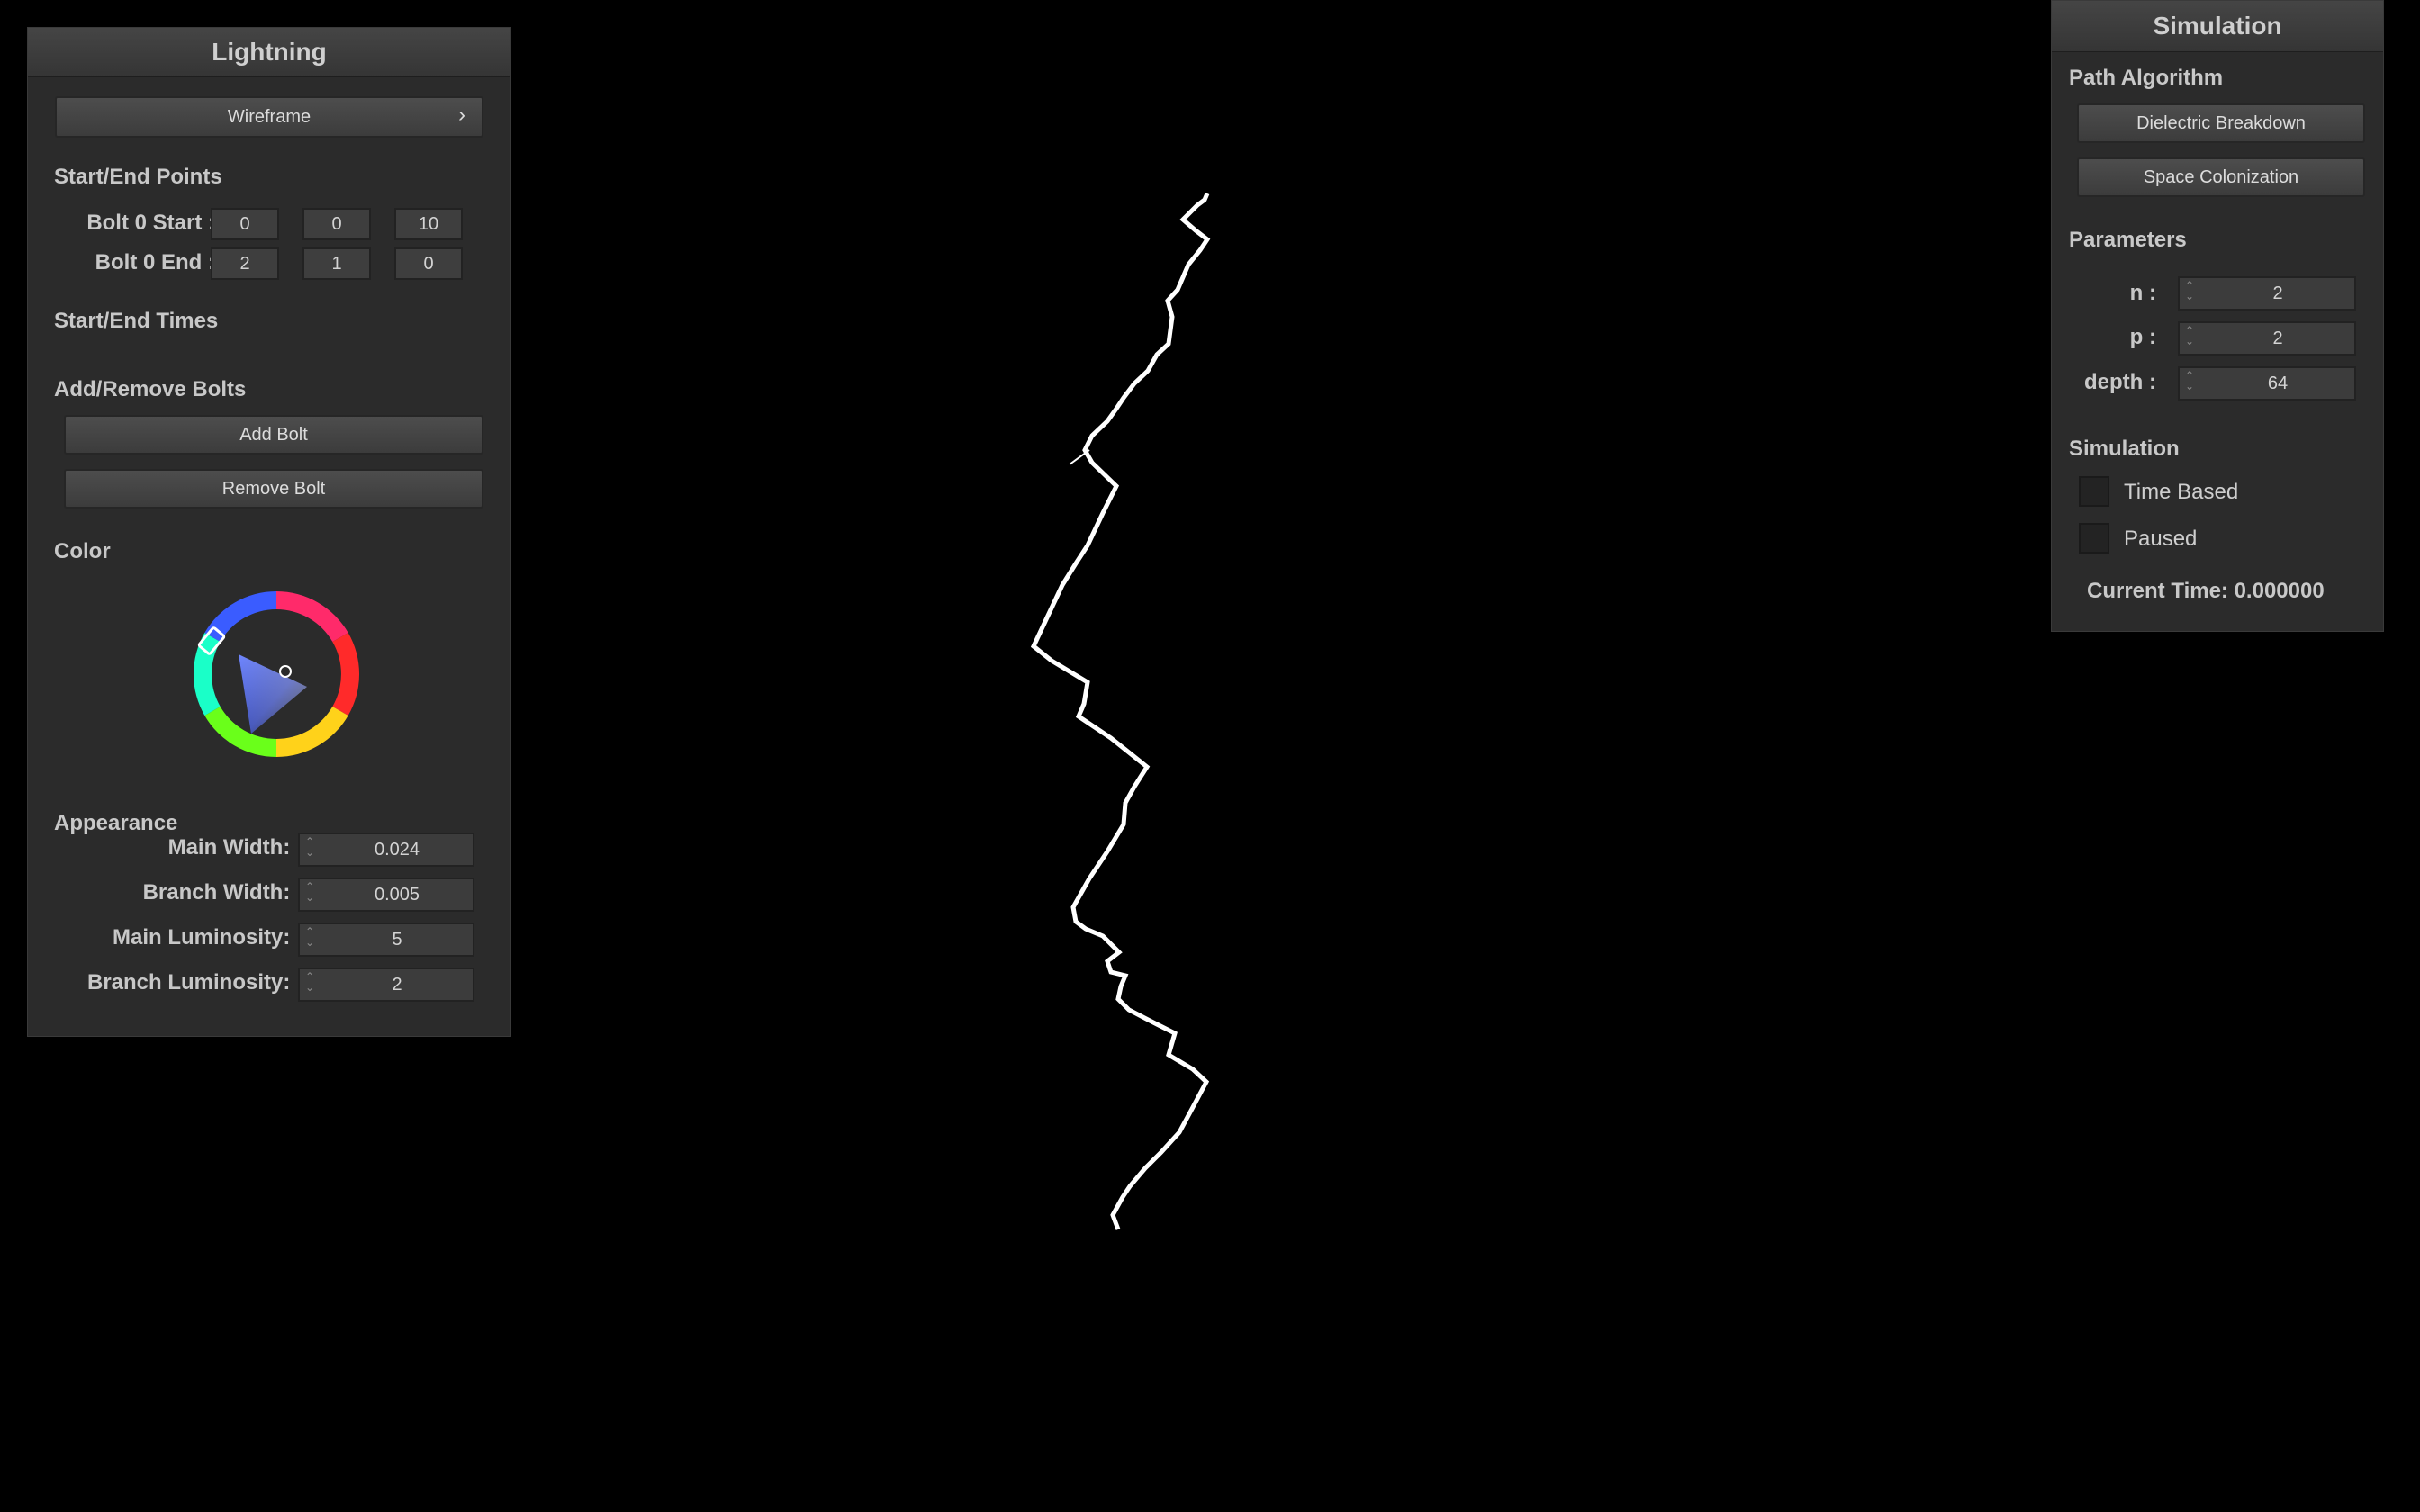  I want to click on chevron-right-icon: ›, so click(461, 115).